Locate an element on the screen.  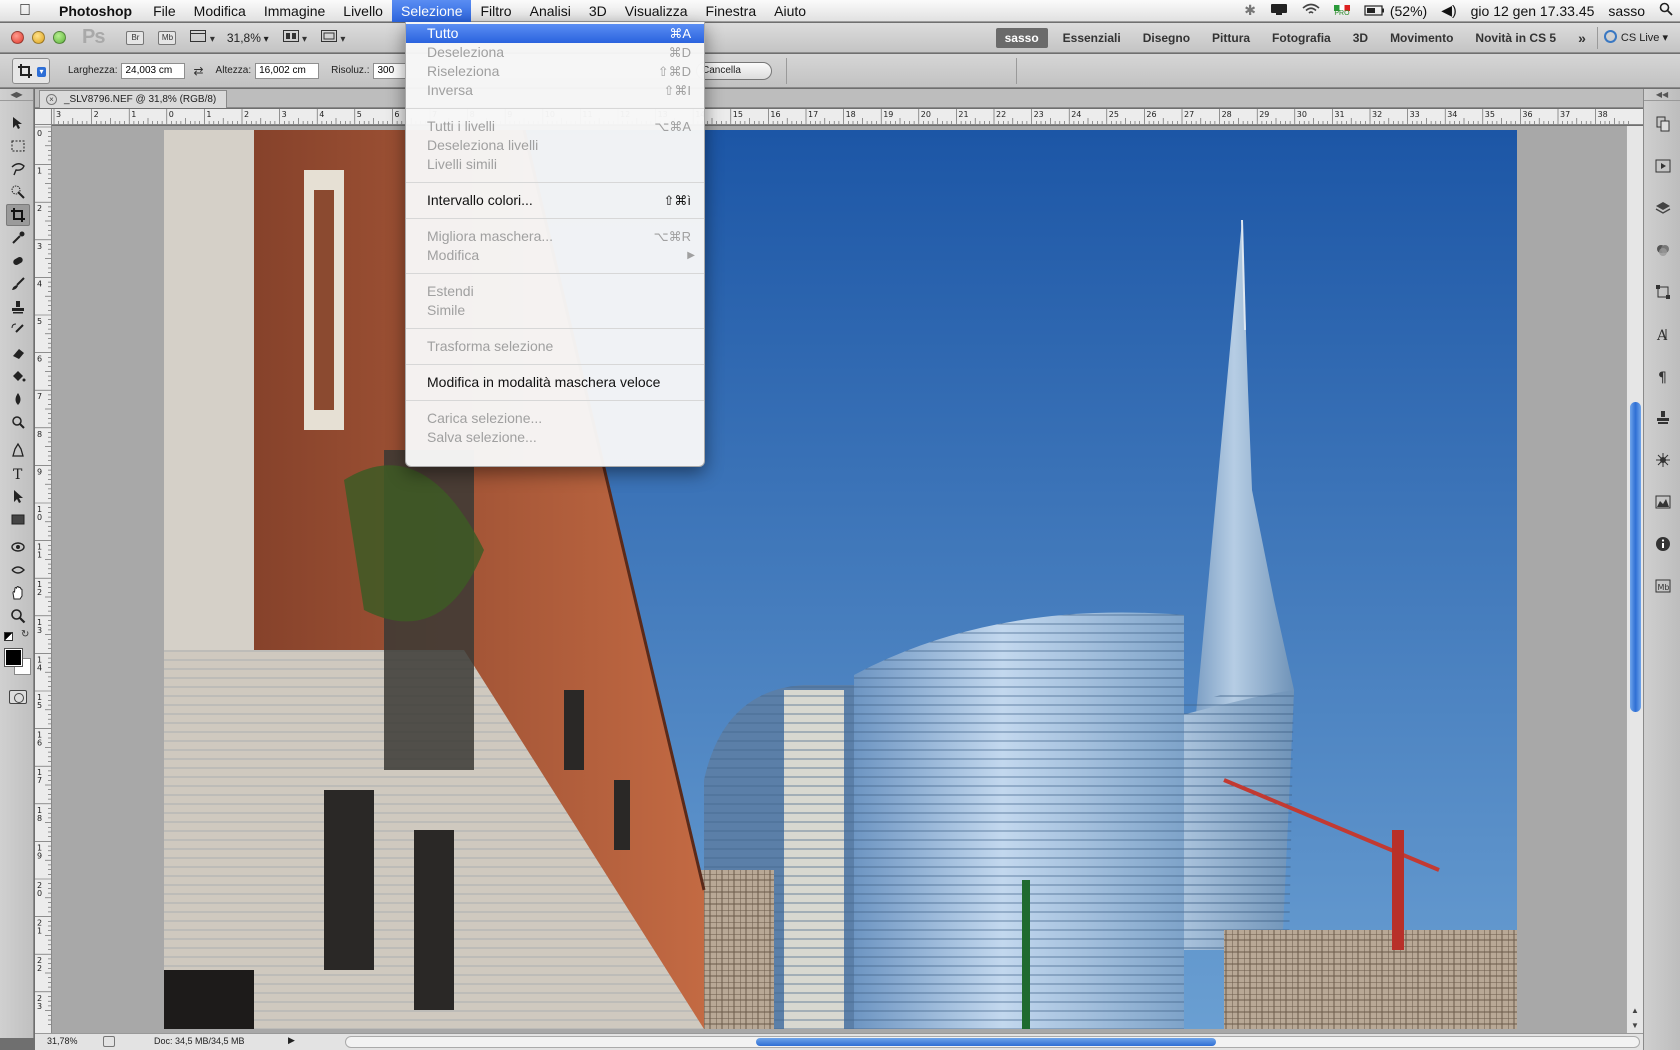
vertical-ruler: 01234567891011121314151617181920212223 is located at coordinates (43, 583).